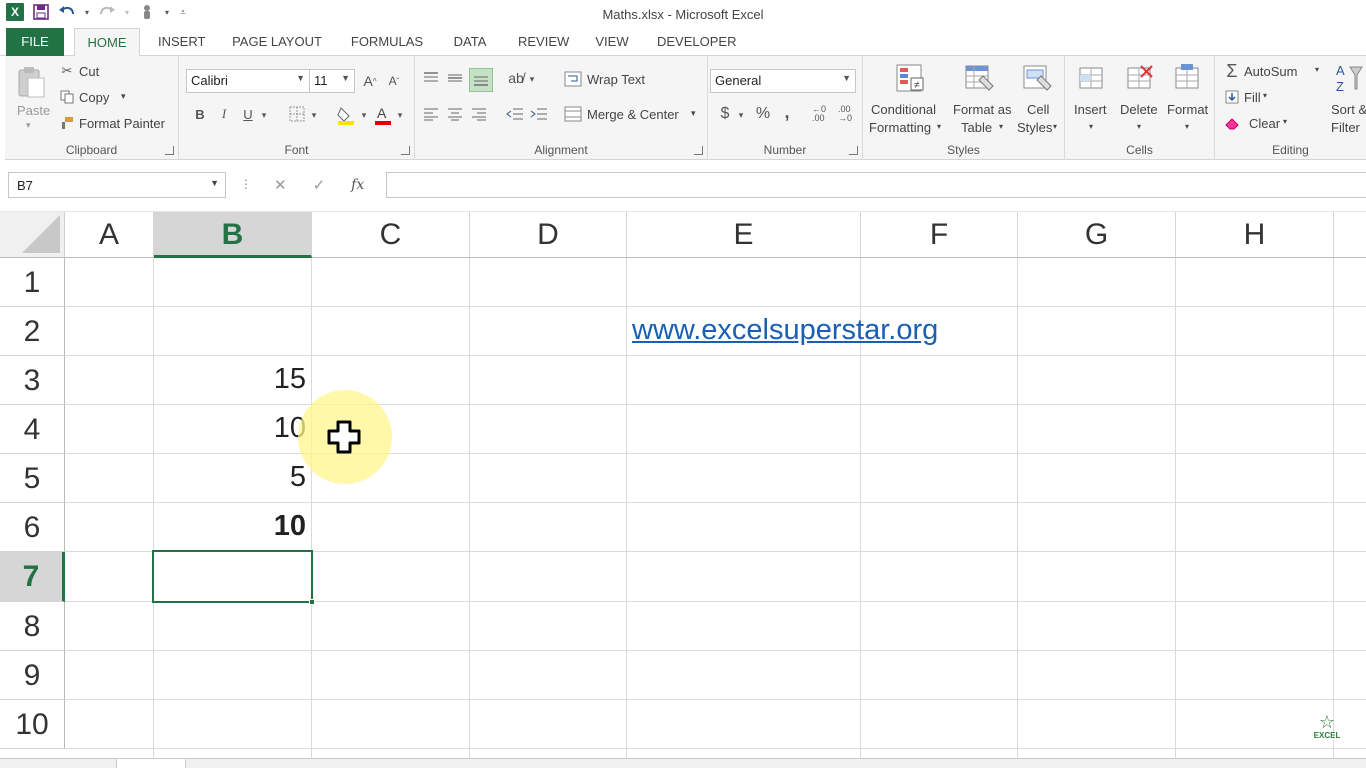 This screenshot has width=1366, height=768. Describe the element at coordinates (1232, 123) in the screenshot. I see `clear-eraser-icon` at that location.